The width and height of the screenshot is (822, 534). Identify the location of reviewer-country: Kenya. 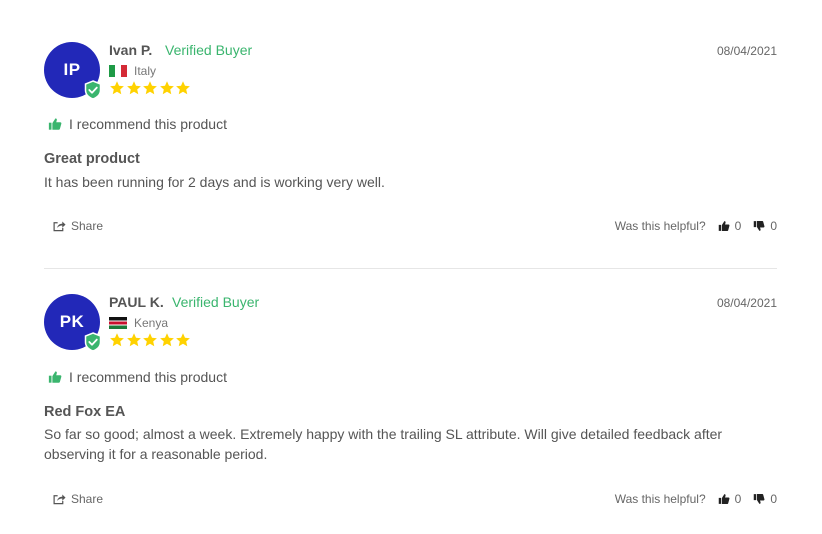
(138, 323).